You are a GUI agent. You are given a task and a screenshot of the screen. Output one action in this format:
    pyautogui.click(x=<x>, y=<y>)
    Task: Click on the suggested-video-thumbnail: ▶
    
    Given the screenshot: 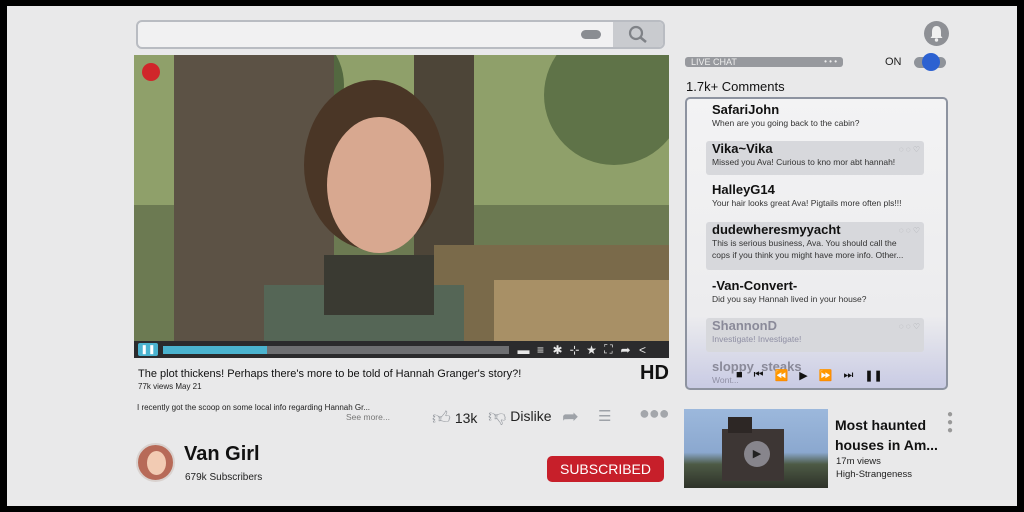 What is the action you would take?
    pyautogui.click(x=756, y=448)
    